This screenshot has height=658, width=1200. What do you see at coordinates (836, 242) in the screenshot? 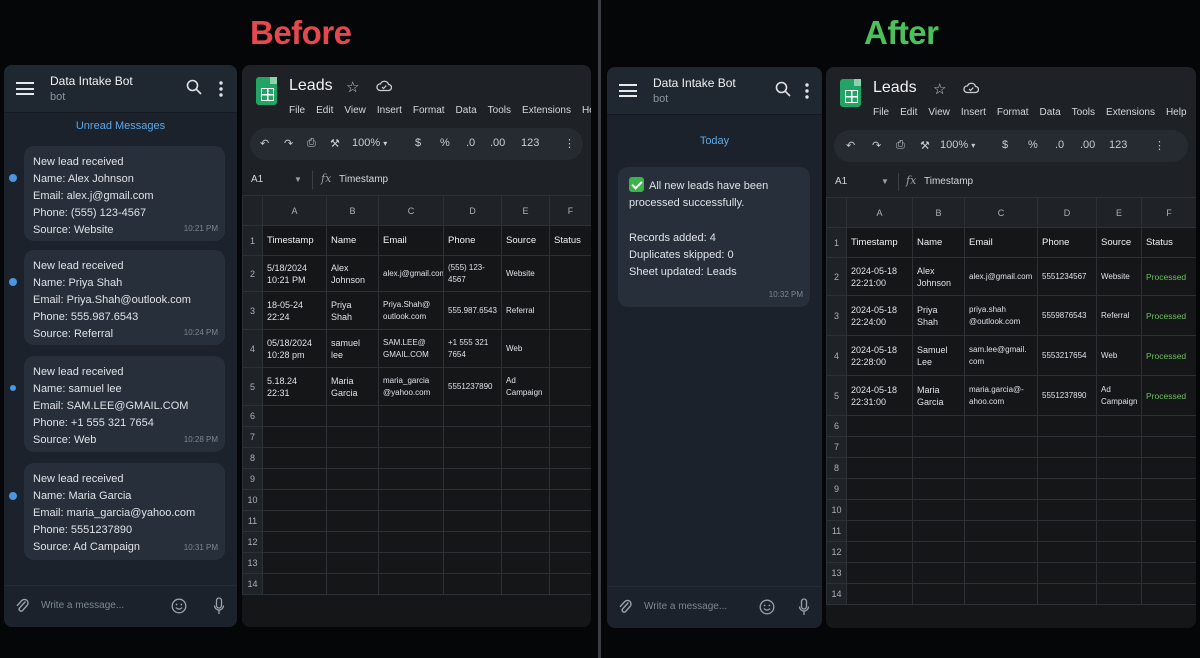
I see `row-header: 1` at bounding box center [836, 242].